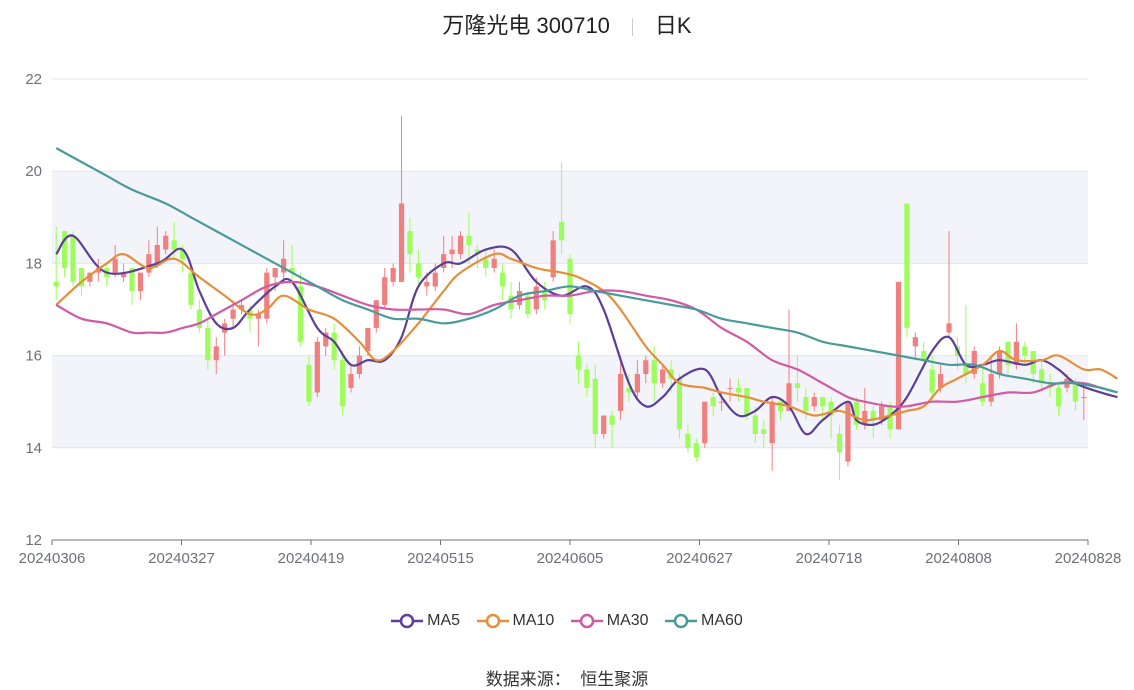 The height and width of the screenshot is (690, 1134). I want to click on y-tick-label: 16, so click(33, 356).